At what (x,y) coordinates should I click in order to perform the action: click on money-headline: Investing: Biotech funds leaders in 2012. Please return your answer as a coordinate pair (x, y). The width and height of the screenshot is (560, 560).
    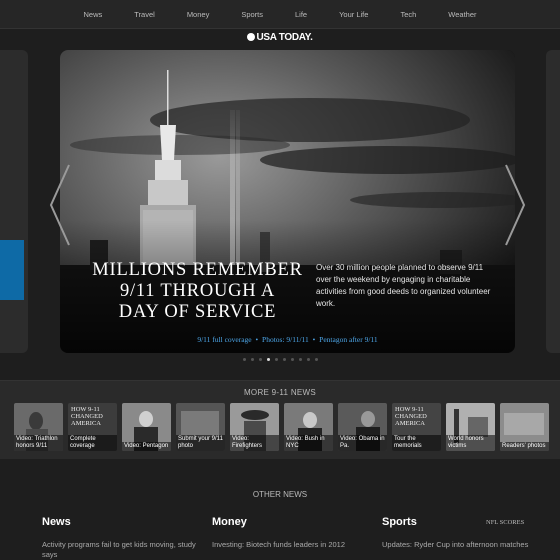
    Looking at the image, I should click on (292, 545).